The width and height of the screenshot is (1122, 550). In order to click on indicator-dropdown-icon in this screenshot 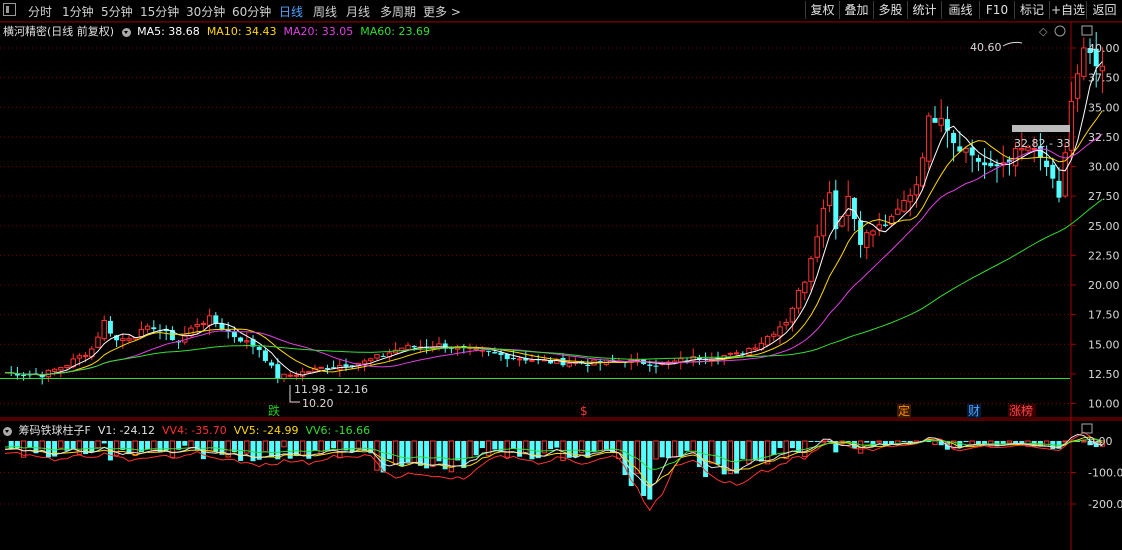, I will do `click(7, 431)`.